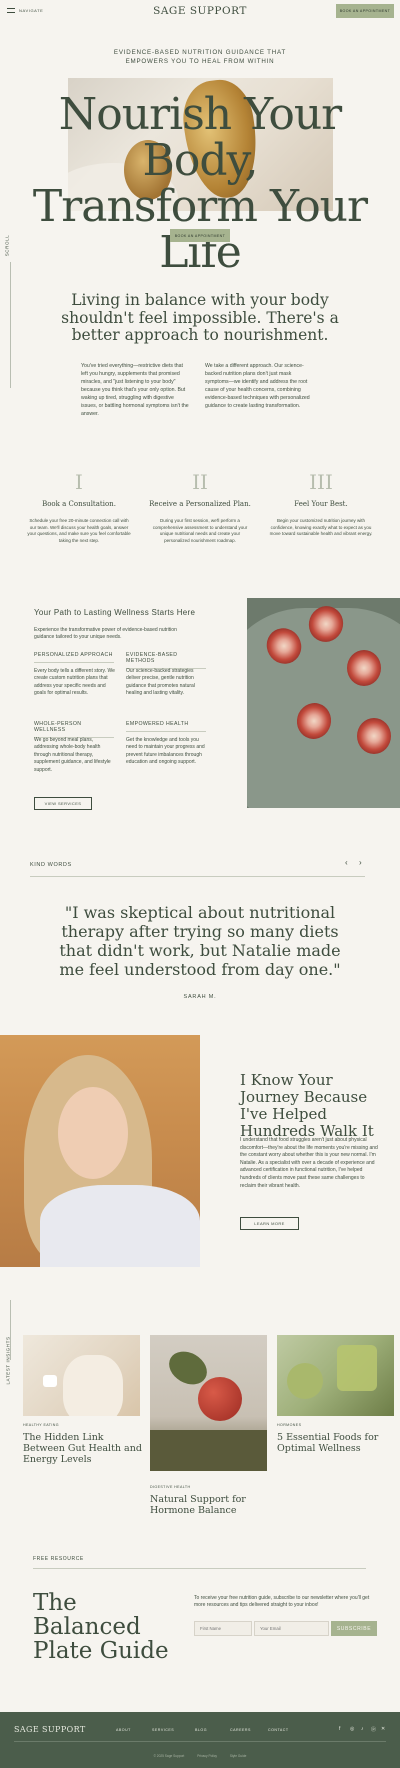  I want to click on hero-kicker-line2: EMPOWERS YOU TO HEAL FROM WITHIN, so click(200, 61).